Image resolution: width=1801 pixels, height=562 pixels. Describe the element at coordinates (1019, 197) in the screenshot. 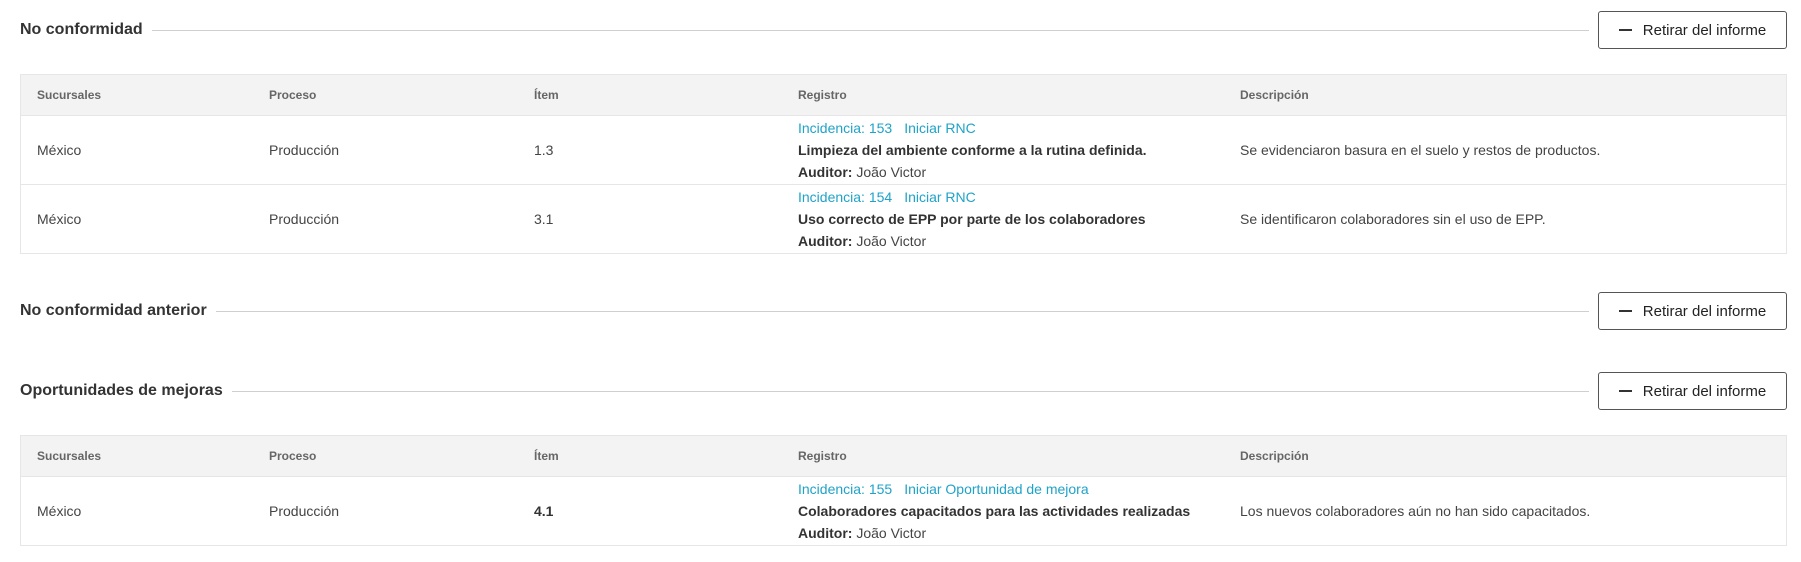

I see `registro-links: Incidencia: 154 Iniciar RNC` at that location.